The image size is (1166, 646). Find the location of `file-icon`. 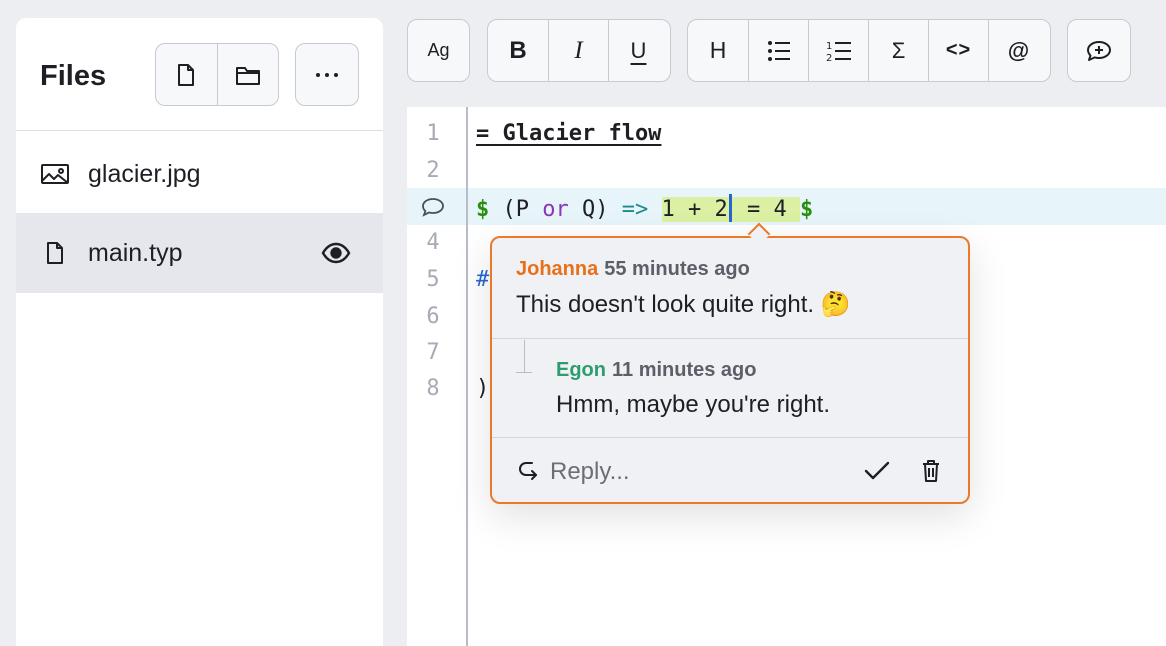

file-icon is located at coordinates (55, 253).